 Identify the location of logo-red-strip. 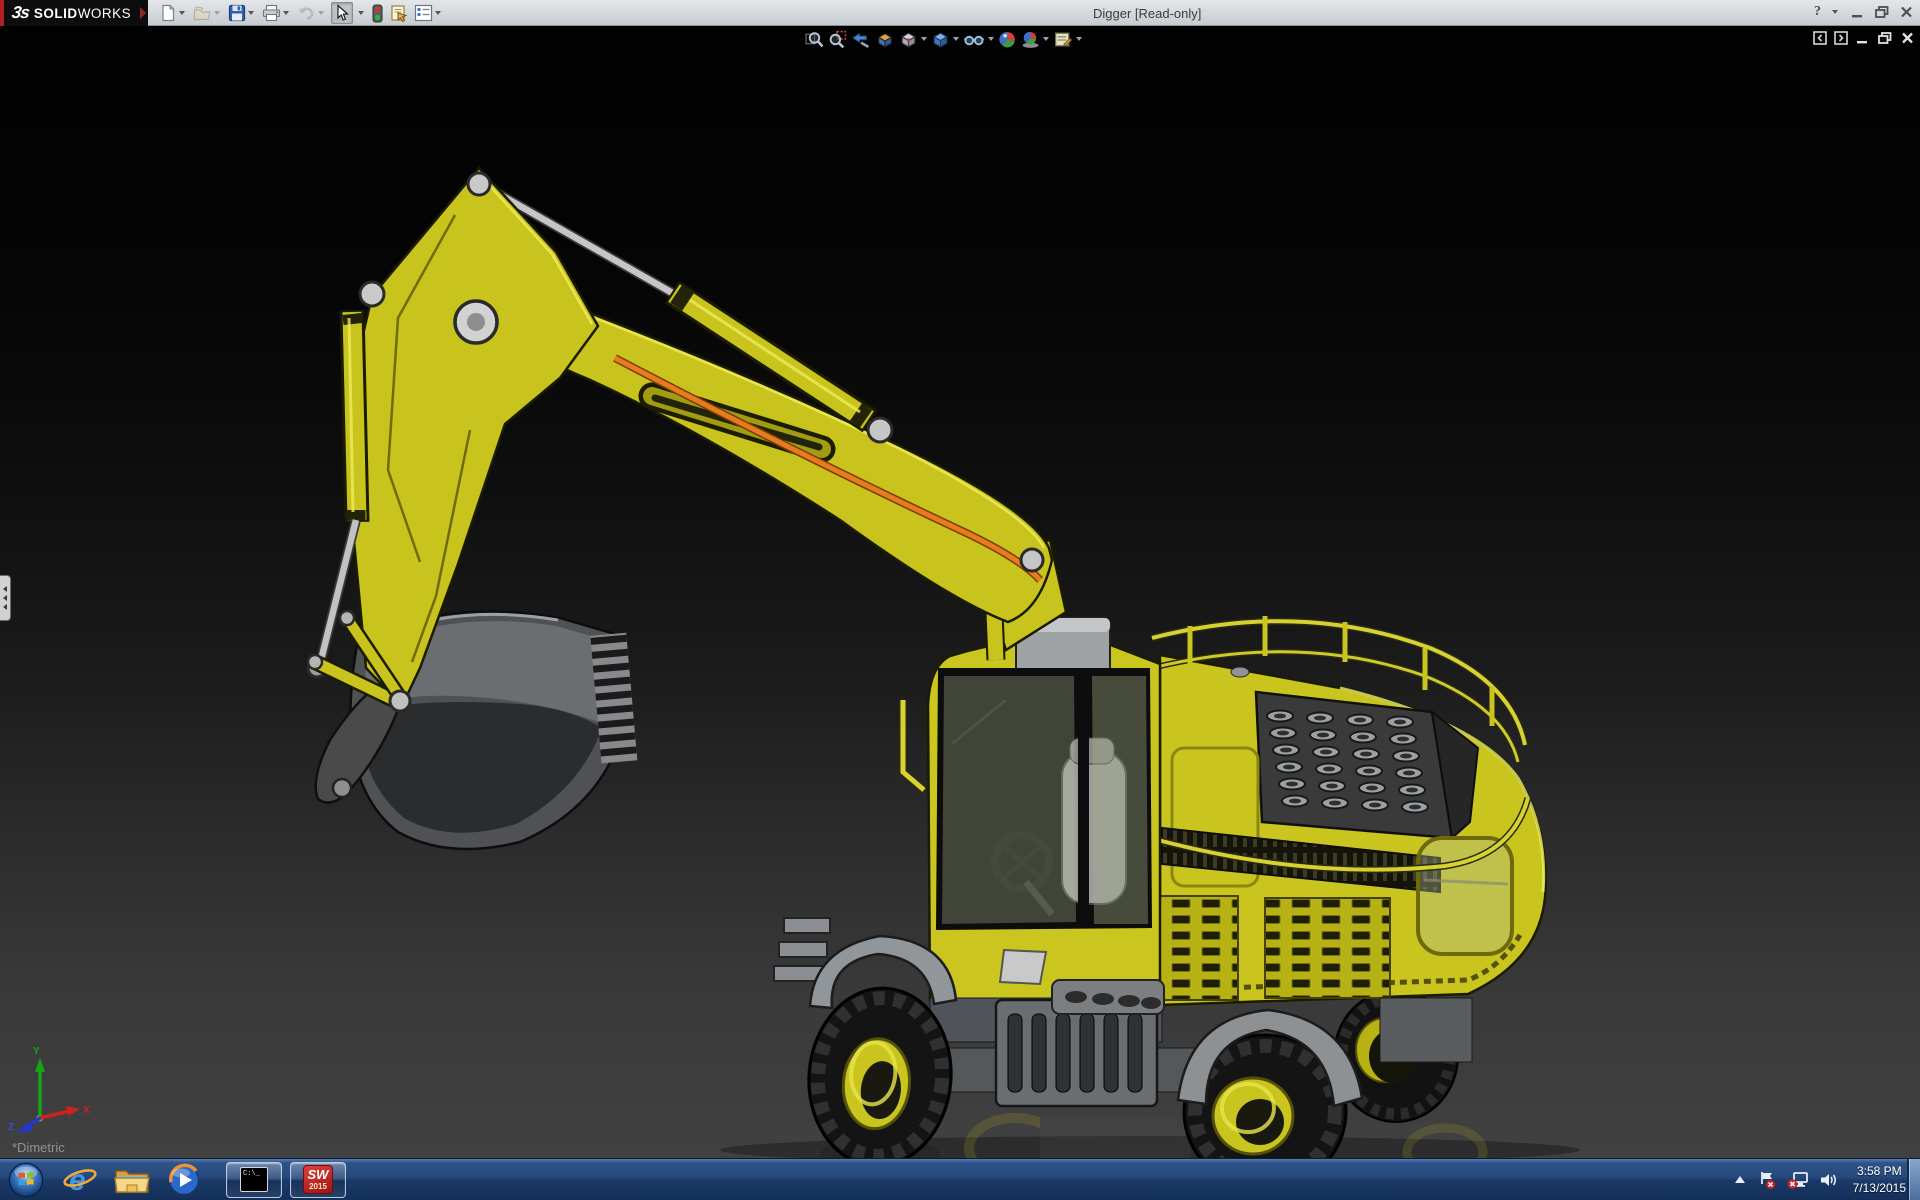
(2, 13).